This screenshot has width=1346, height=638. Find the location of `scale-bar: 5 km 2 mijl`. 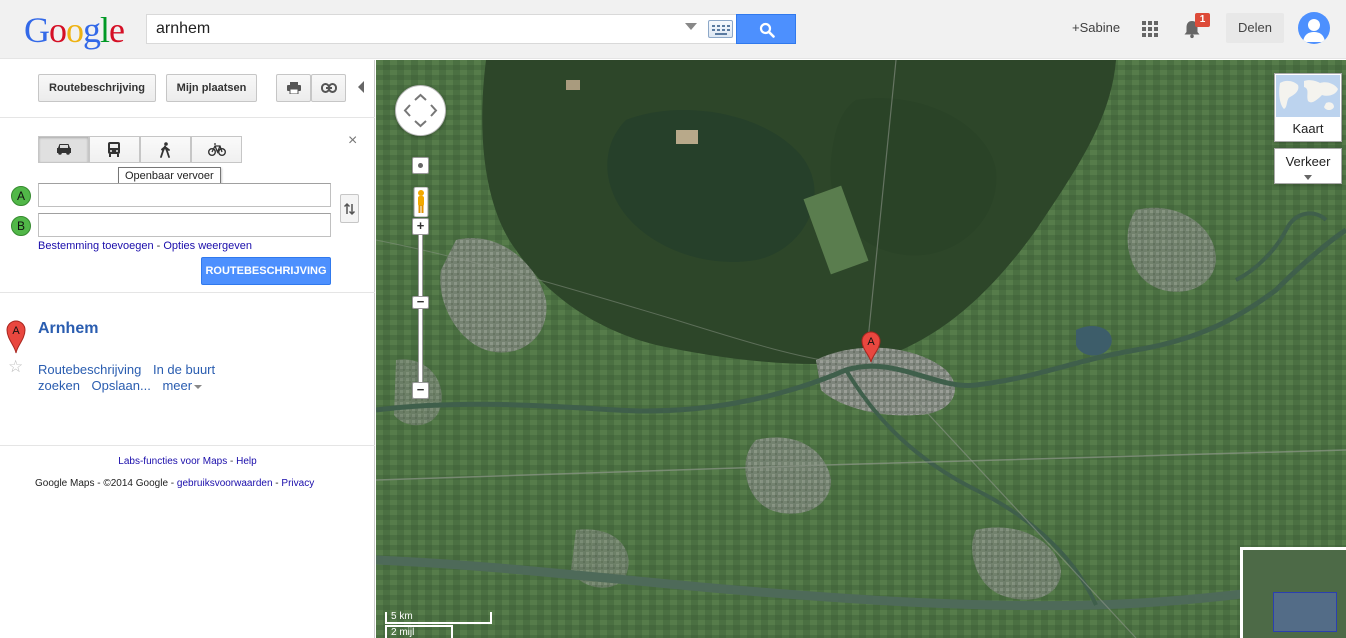

scale-bar: 5 km 2 mijl is located at coordinates (440, 625).